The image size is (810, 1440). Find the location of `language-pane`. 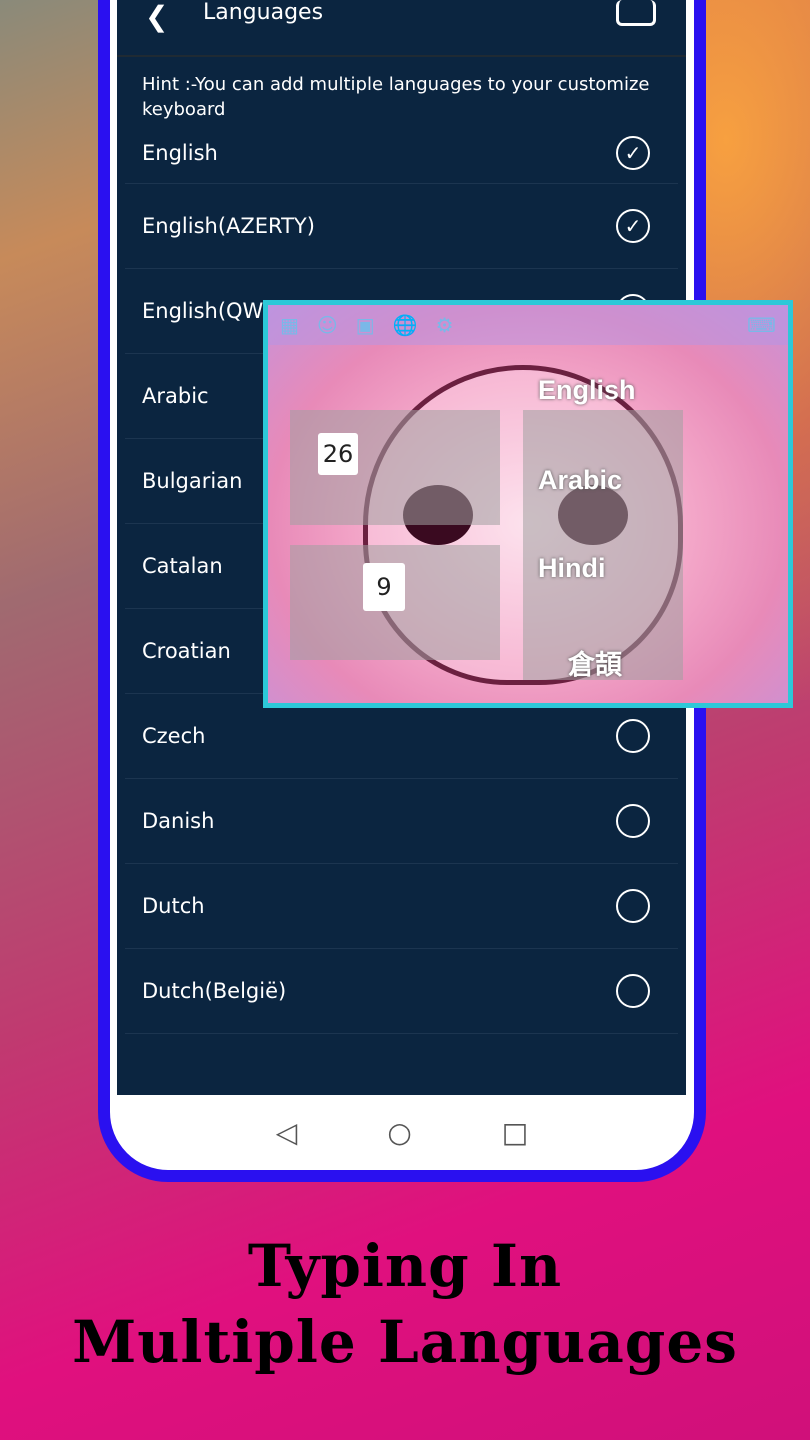

language-pane is located at coordinates (603, 545).